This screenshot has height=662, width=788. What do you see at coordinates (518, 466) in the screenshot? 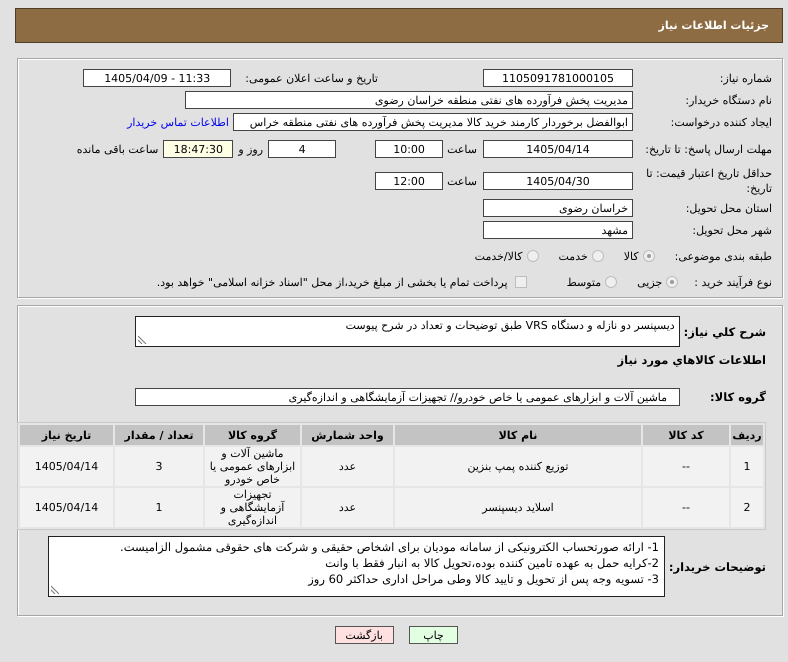
I see `table-cell: توزیع کننده پمپ بنزین` at bounding box center [518, 466].